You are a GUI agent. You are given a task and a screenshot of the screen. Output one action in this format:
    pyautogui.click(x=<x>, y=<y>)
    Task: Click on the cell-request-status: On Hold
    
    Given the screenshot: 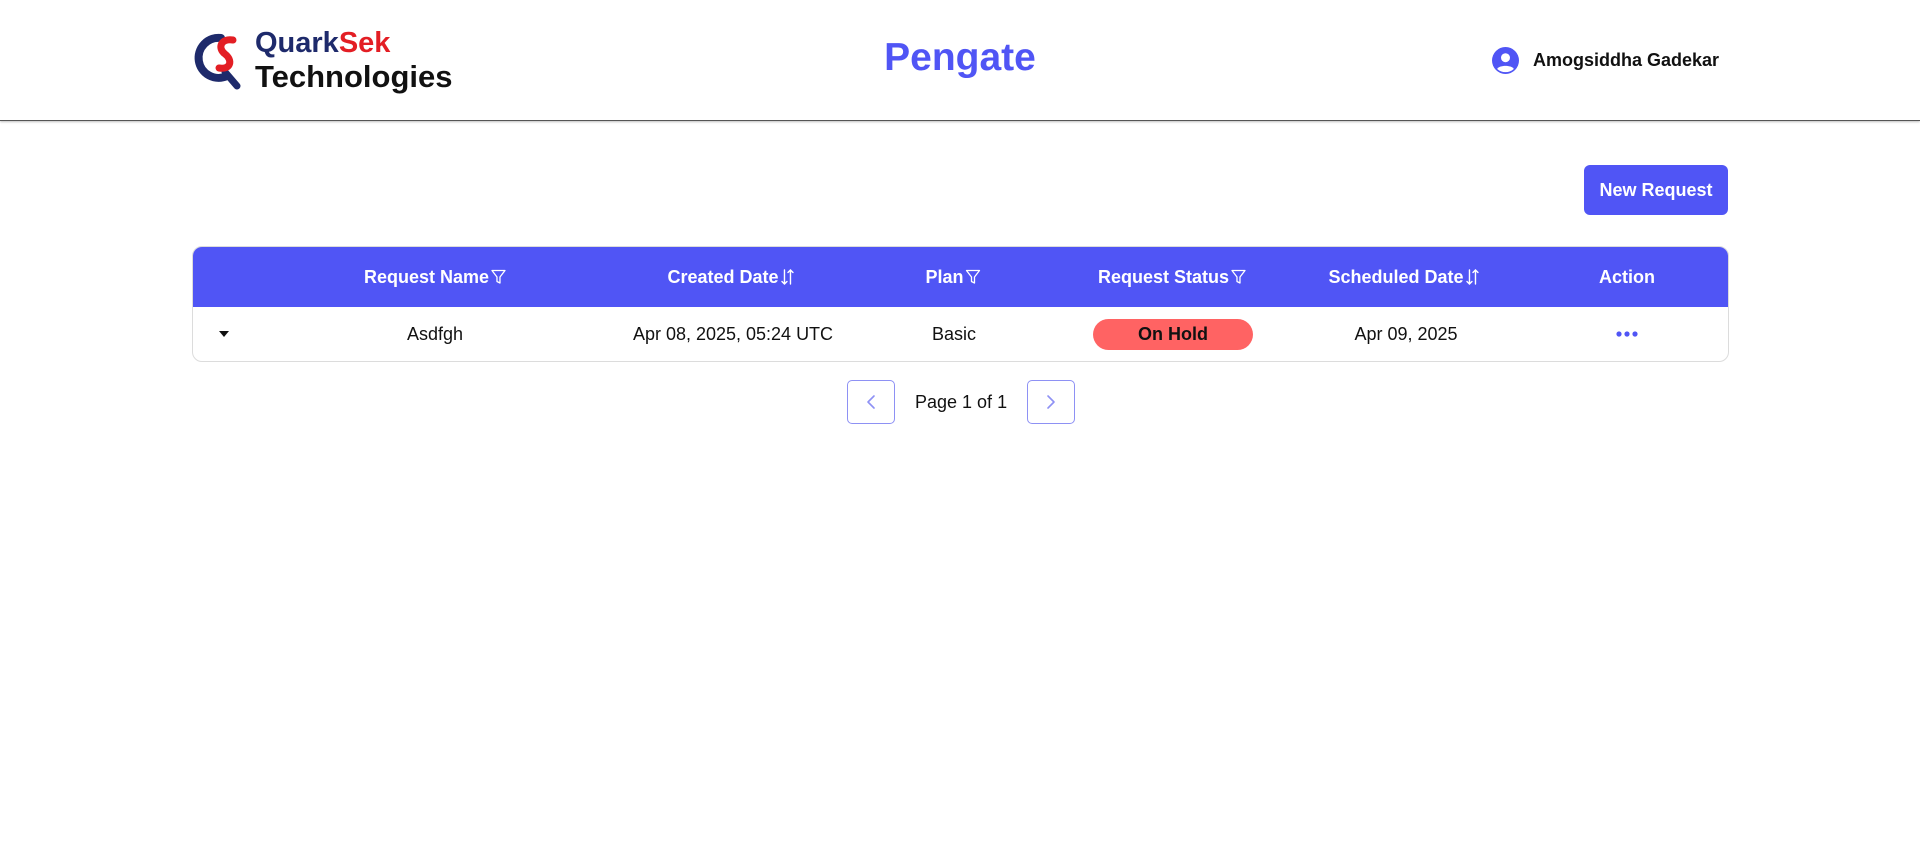 What is the action you would take?
    pyautogui.click(x=1173, y=334)
    